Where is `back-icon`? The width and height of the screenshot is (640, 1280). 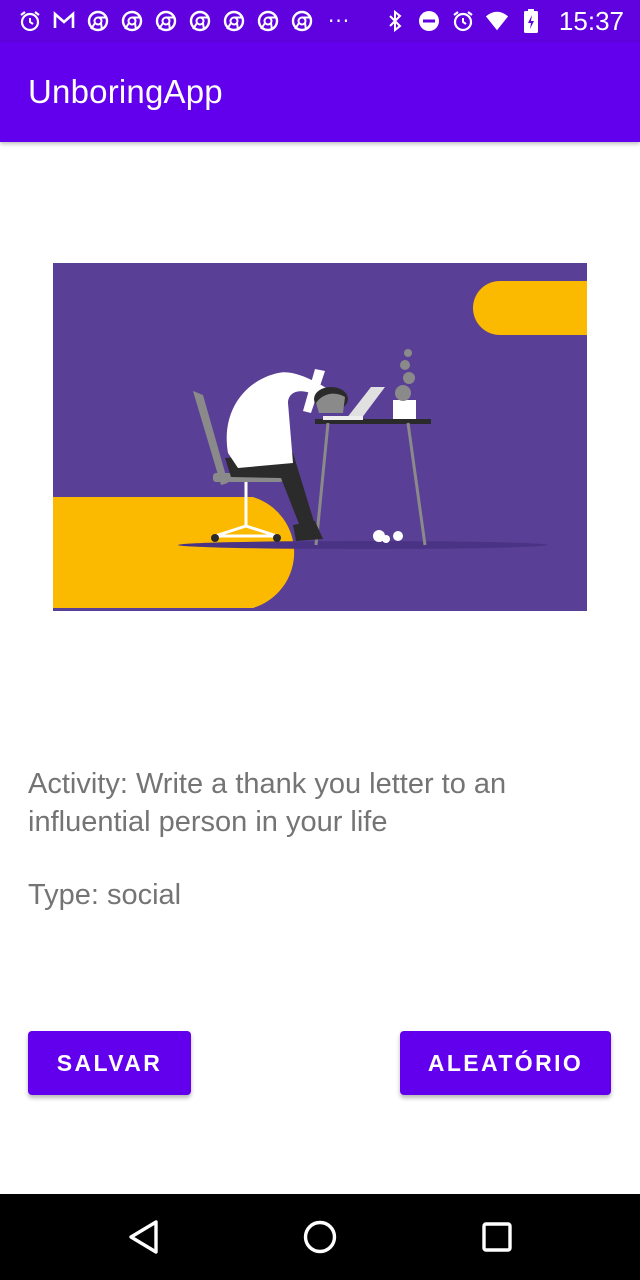
back-icon is located at coordinates (143, 1237).